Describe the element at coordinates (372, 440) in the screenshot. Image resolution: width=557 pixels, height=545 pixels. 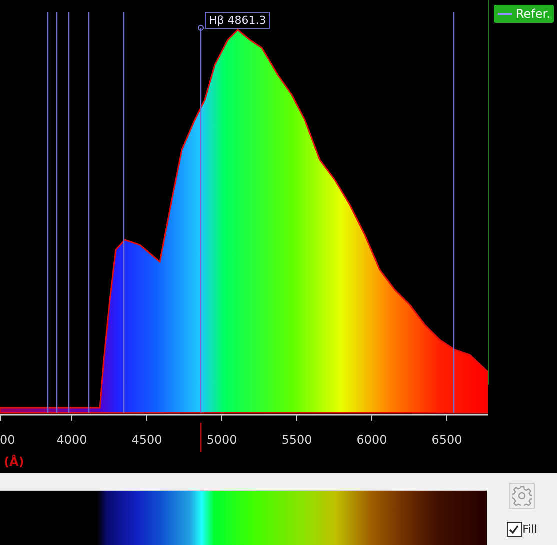
I see `tick-label: 6000` at that location.